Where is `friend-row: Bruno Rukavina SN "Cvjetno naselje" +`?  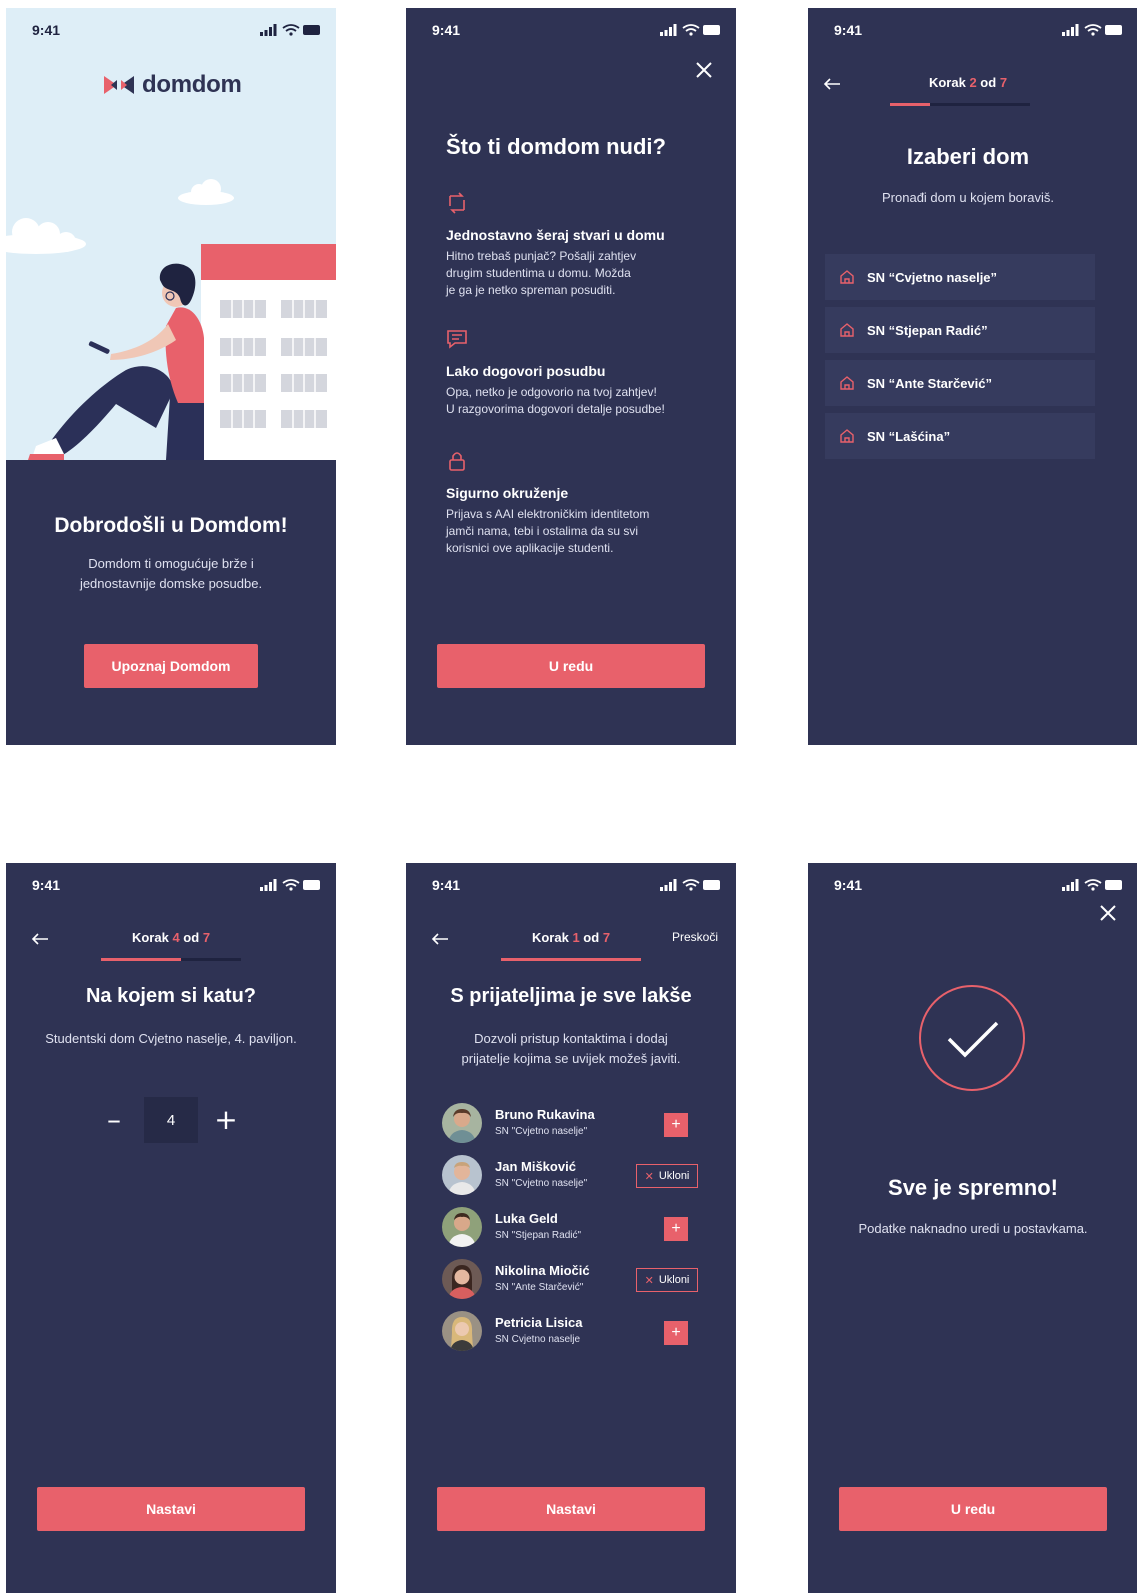
friend-row: Bruno Rukavina SN "Cvjetno naselje" + is located at coordinates (570, 1124).